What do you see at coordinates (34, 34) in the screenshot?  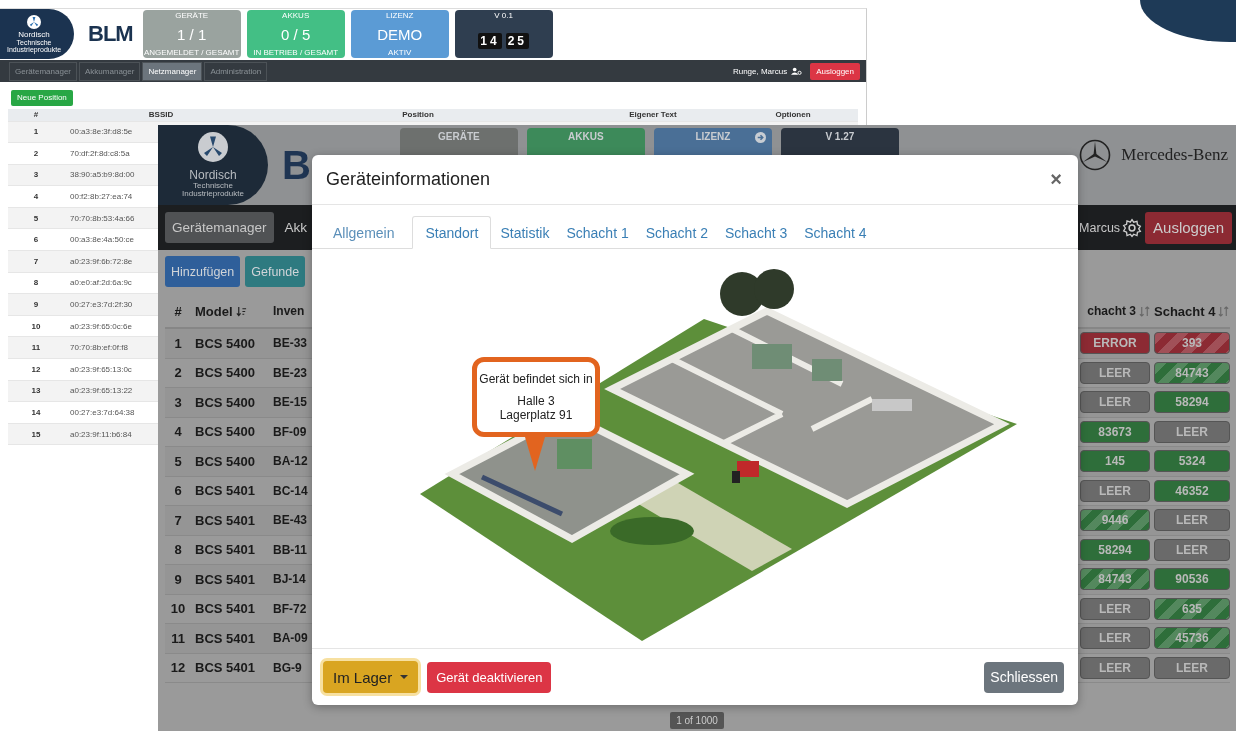 I see `brand-name: Nordisch` at bounding box center [34, 34].